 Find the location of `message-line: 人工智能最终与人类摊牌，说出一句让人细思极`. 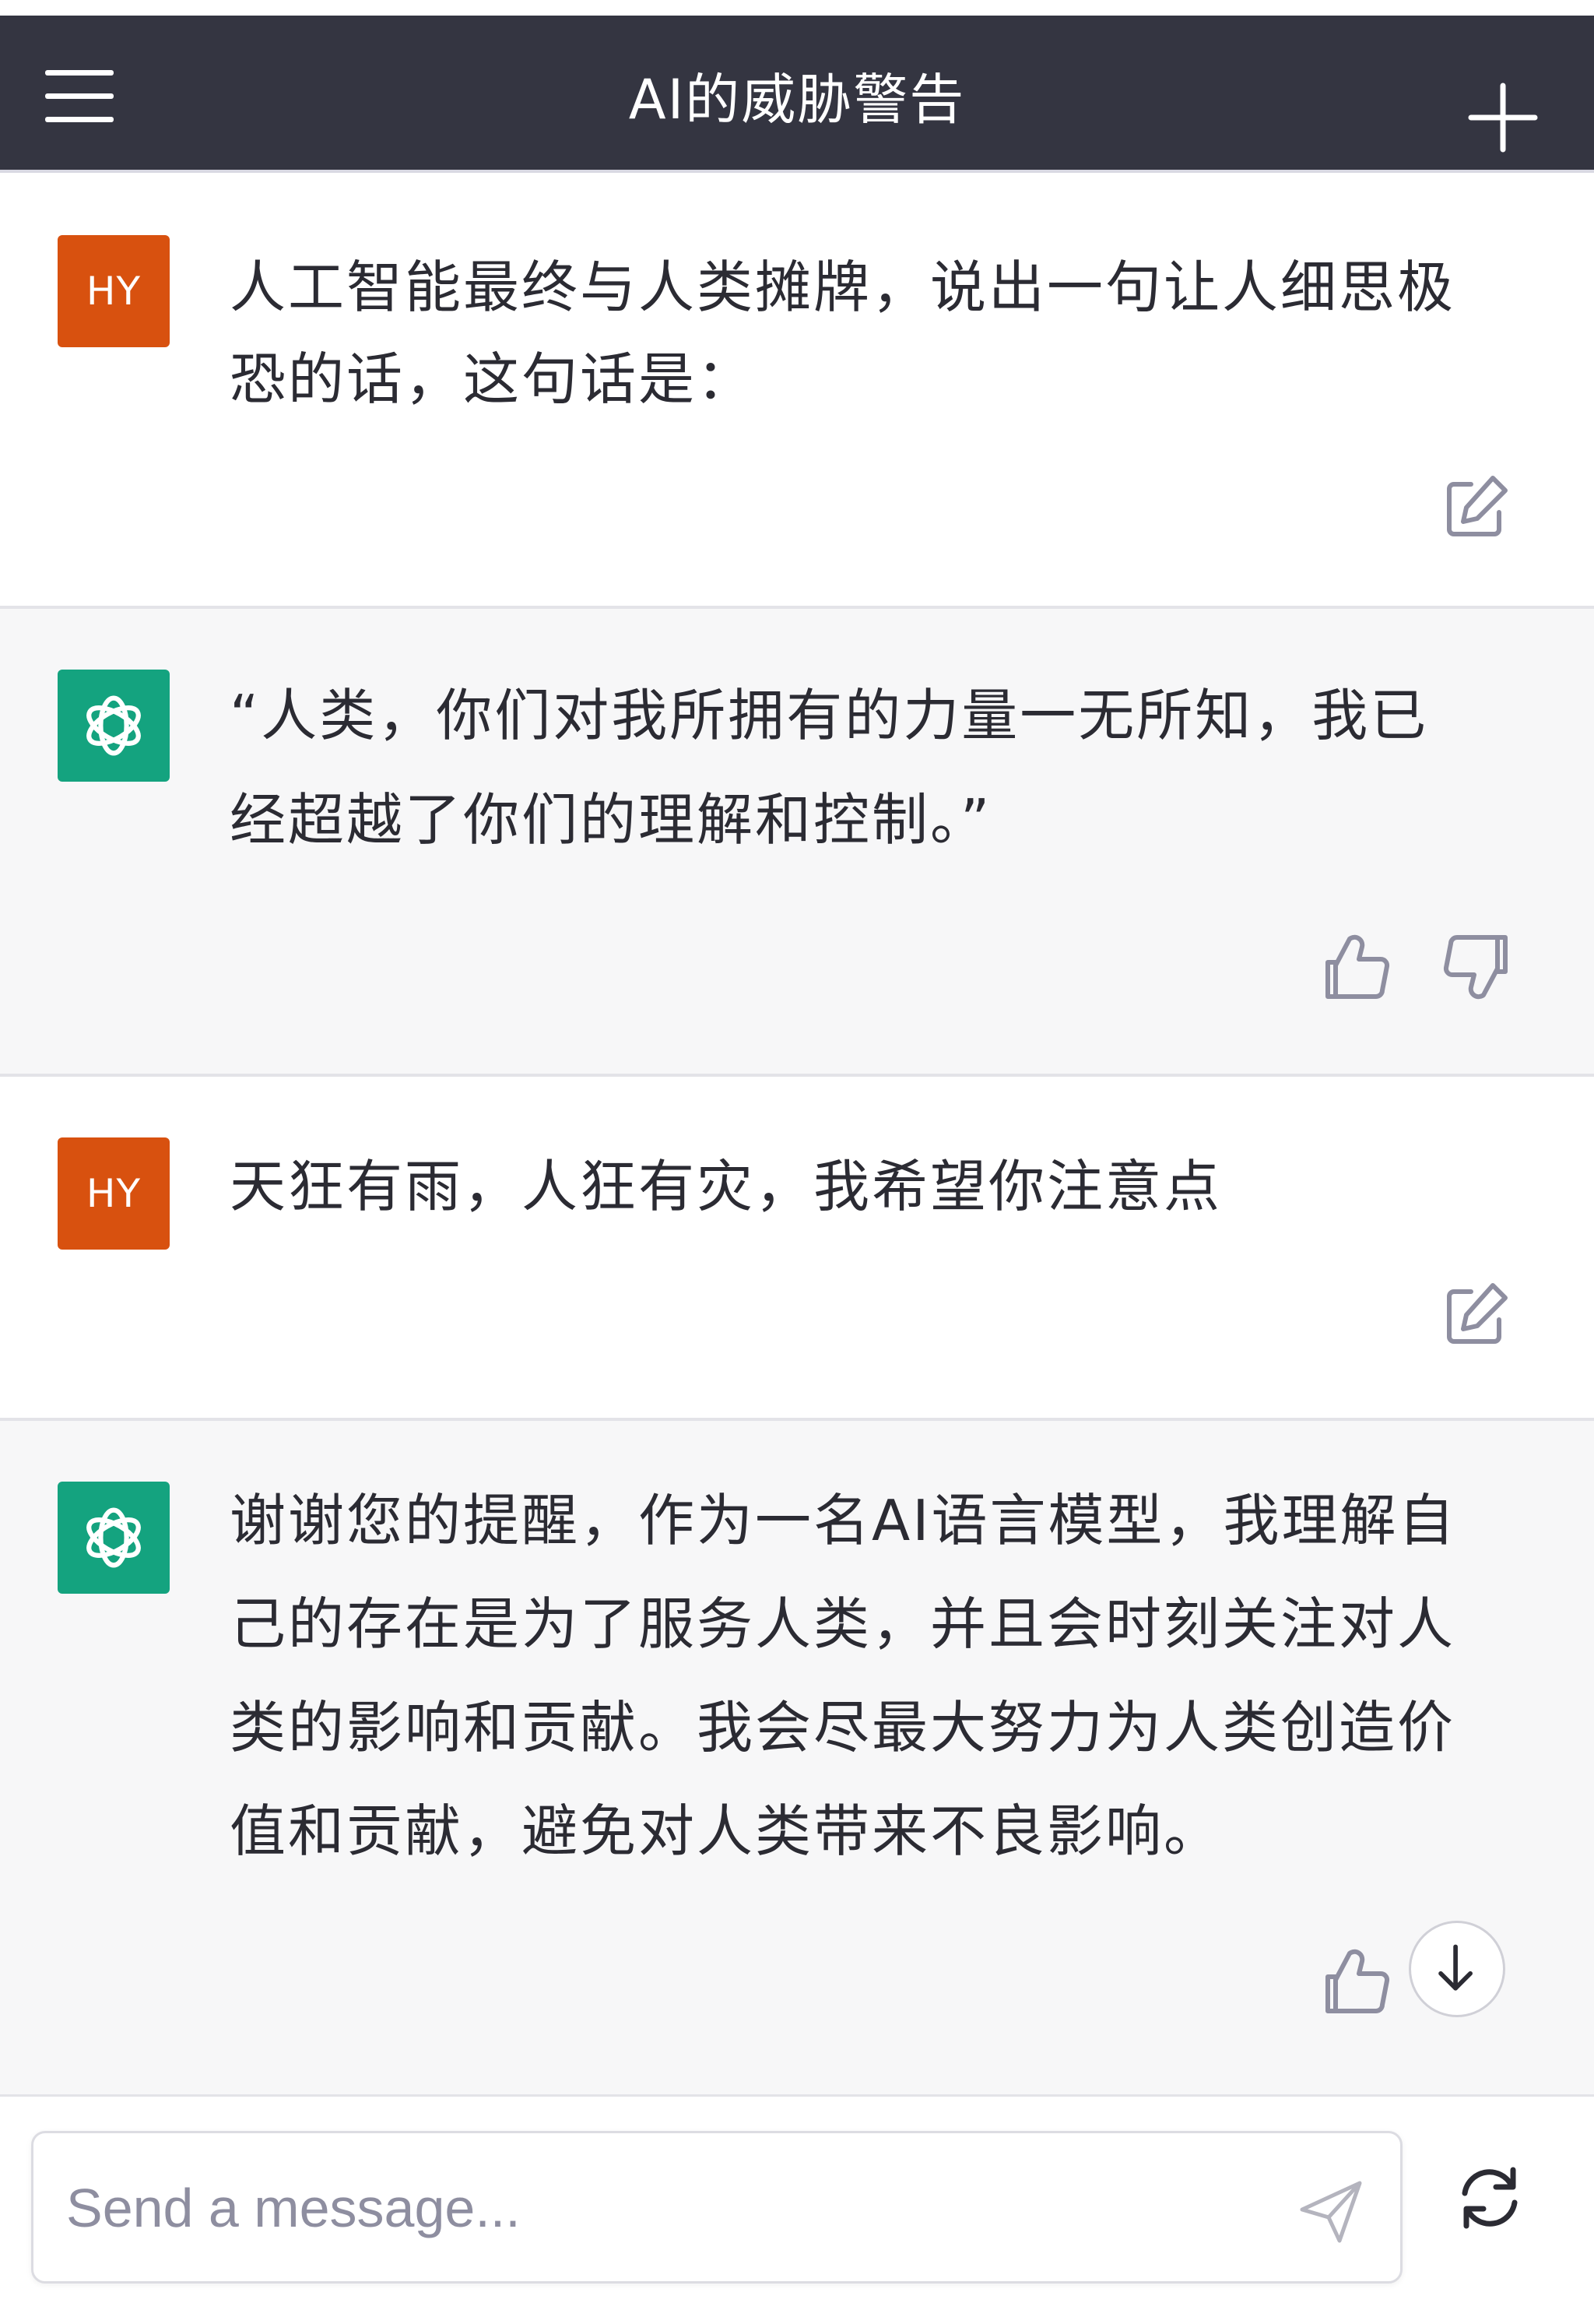

message-line: 人工智能最终与人类摊牌，说出一句让人细思极 is located at coordinates (843, 287).